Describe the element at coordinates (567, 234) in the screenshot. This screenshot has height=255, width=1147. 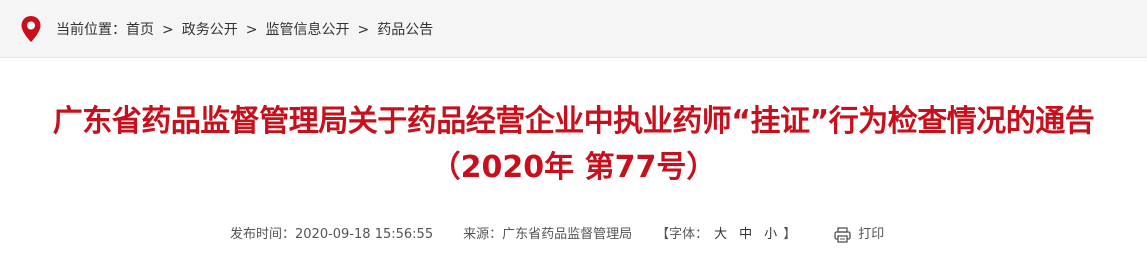
I see `source: 广东省药品监督管理局` at that location.